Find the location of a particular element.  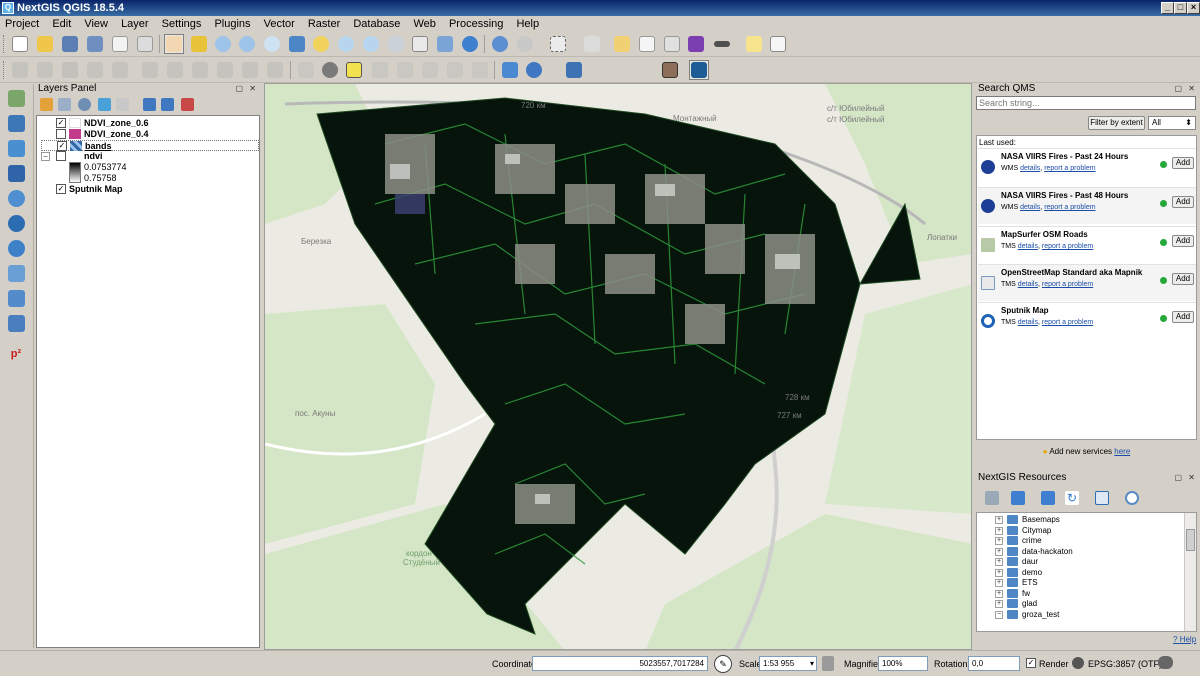

rotate-label-button is located at coordinates (455, 70).